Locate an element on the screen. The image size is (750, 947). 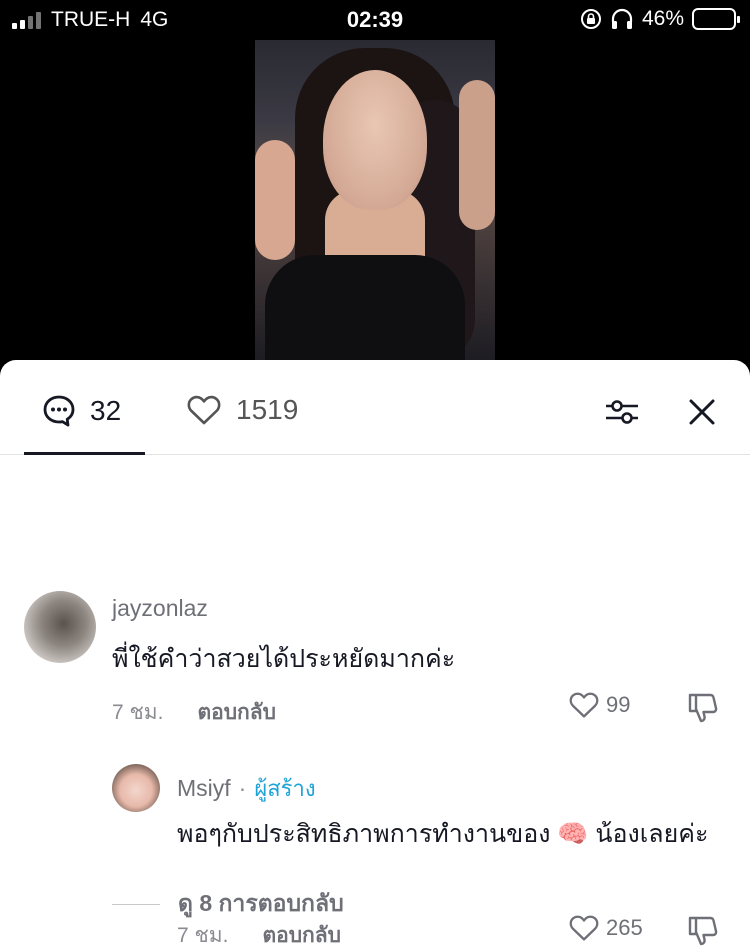
comments-count: 32 is located at coordinates (106, 410).